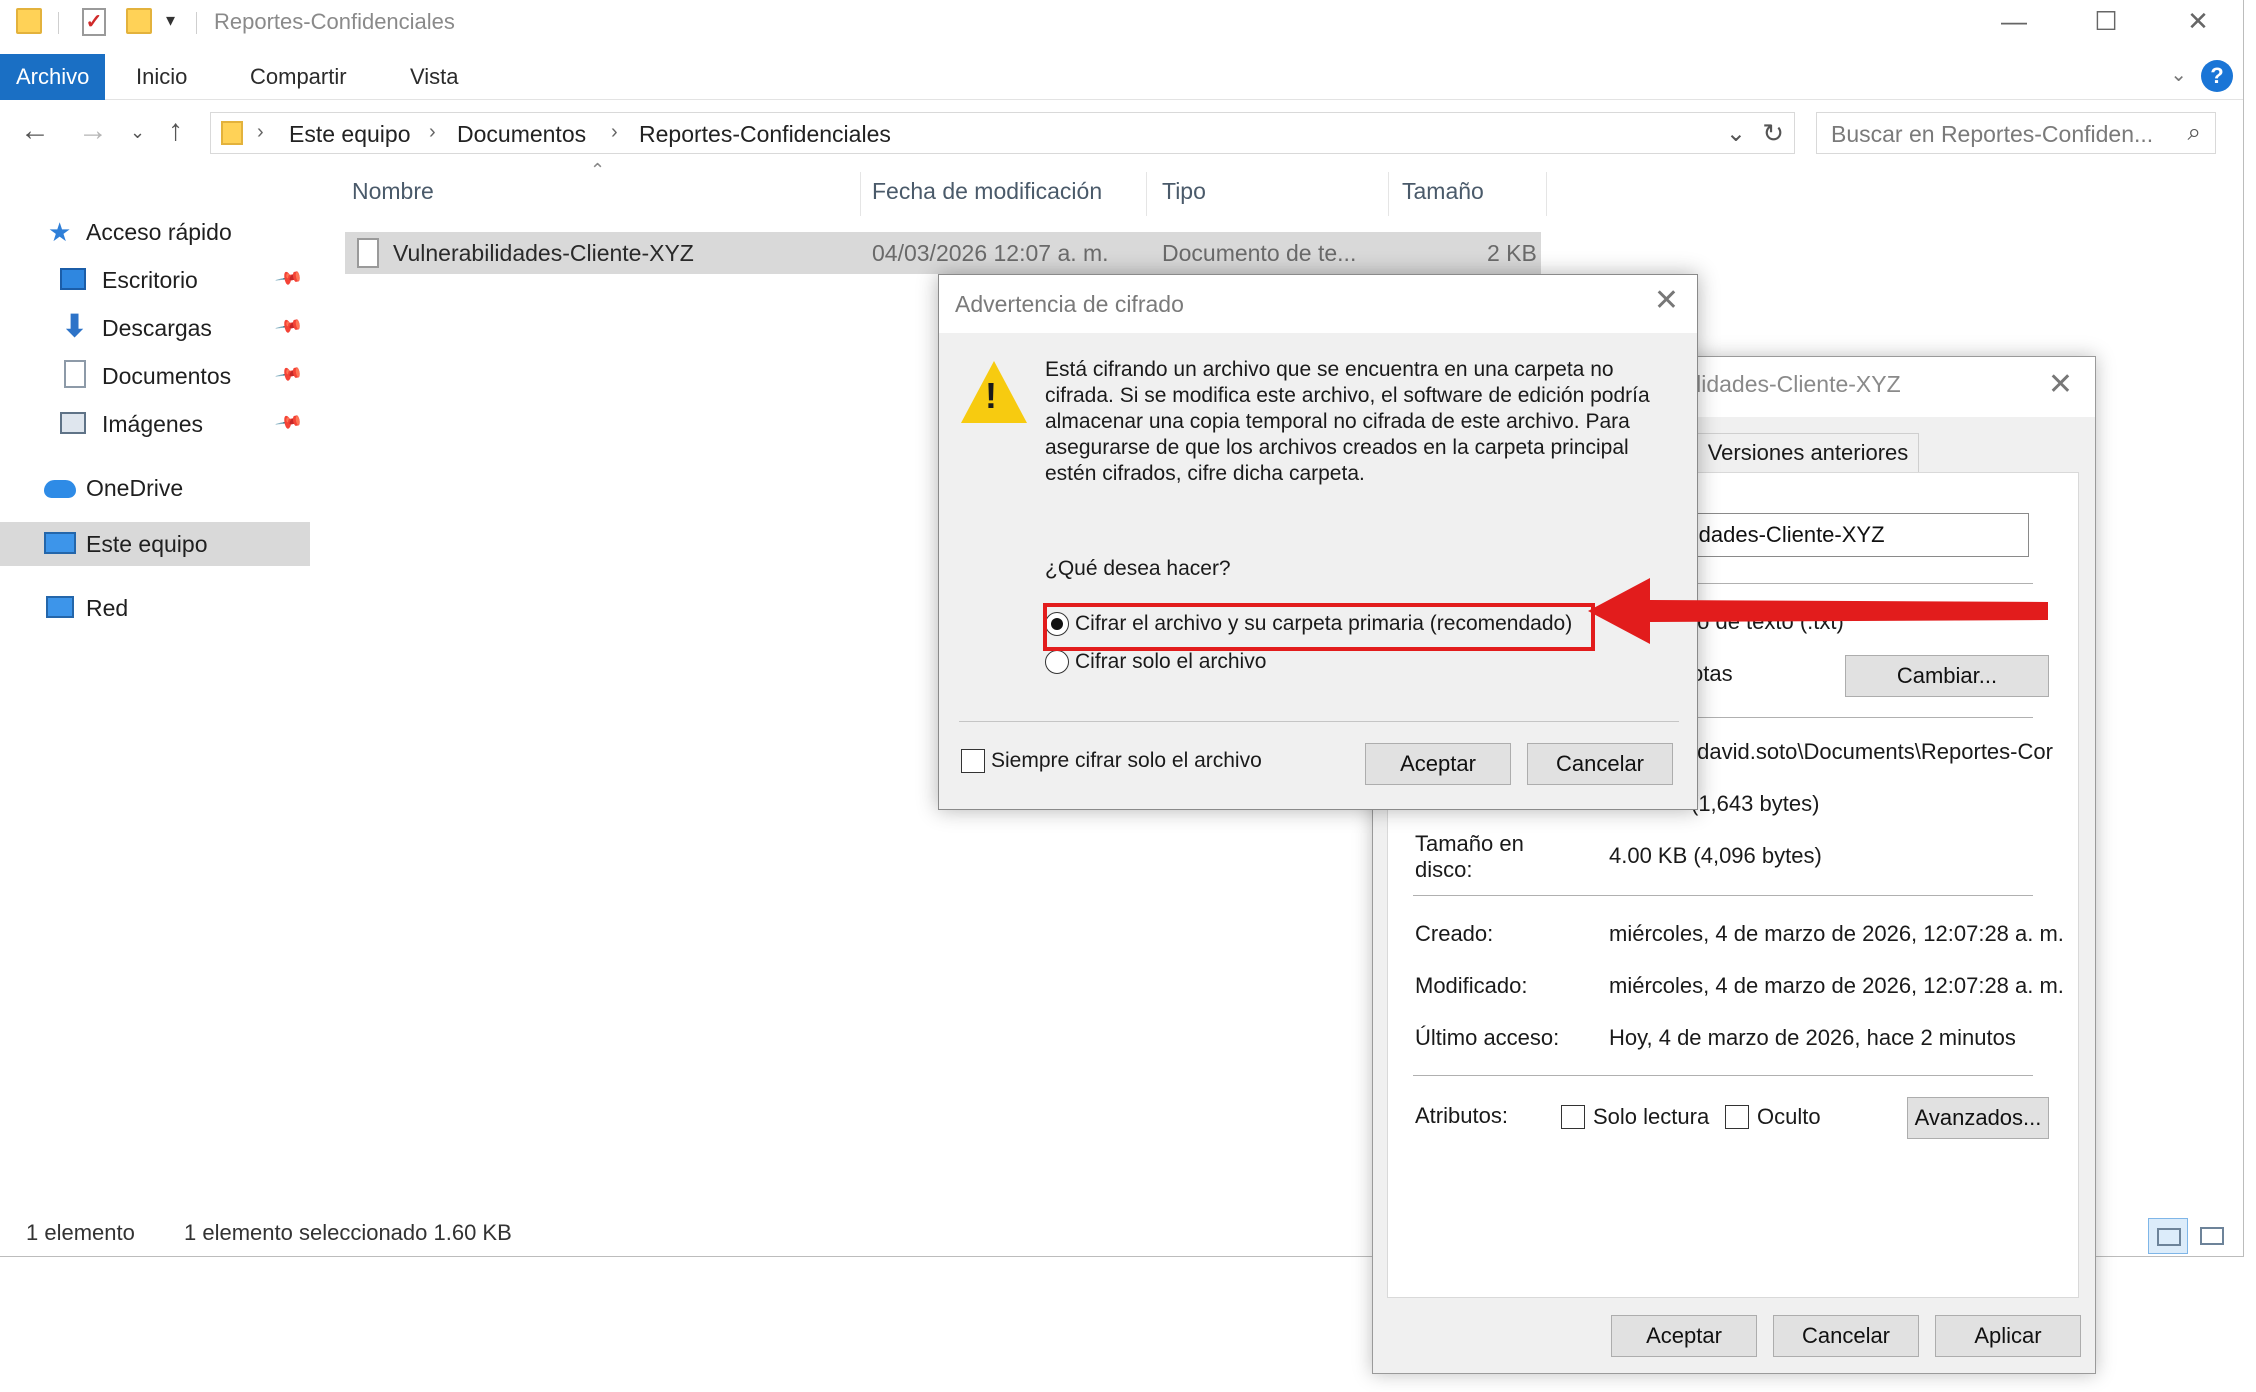 This screenshot has height=1392, width=2256. Describe the element at coordinates (1126, 760) in the screenshot. I see `always-encrypt-file-label: Siempre cifrar solo el archivo` at that location.